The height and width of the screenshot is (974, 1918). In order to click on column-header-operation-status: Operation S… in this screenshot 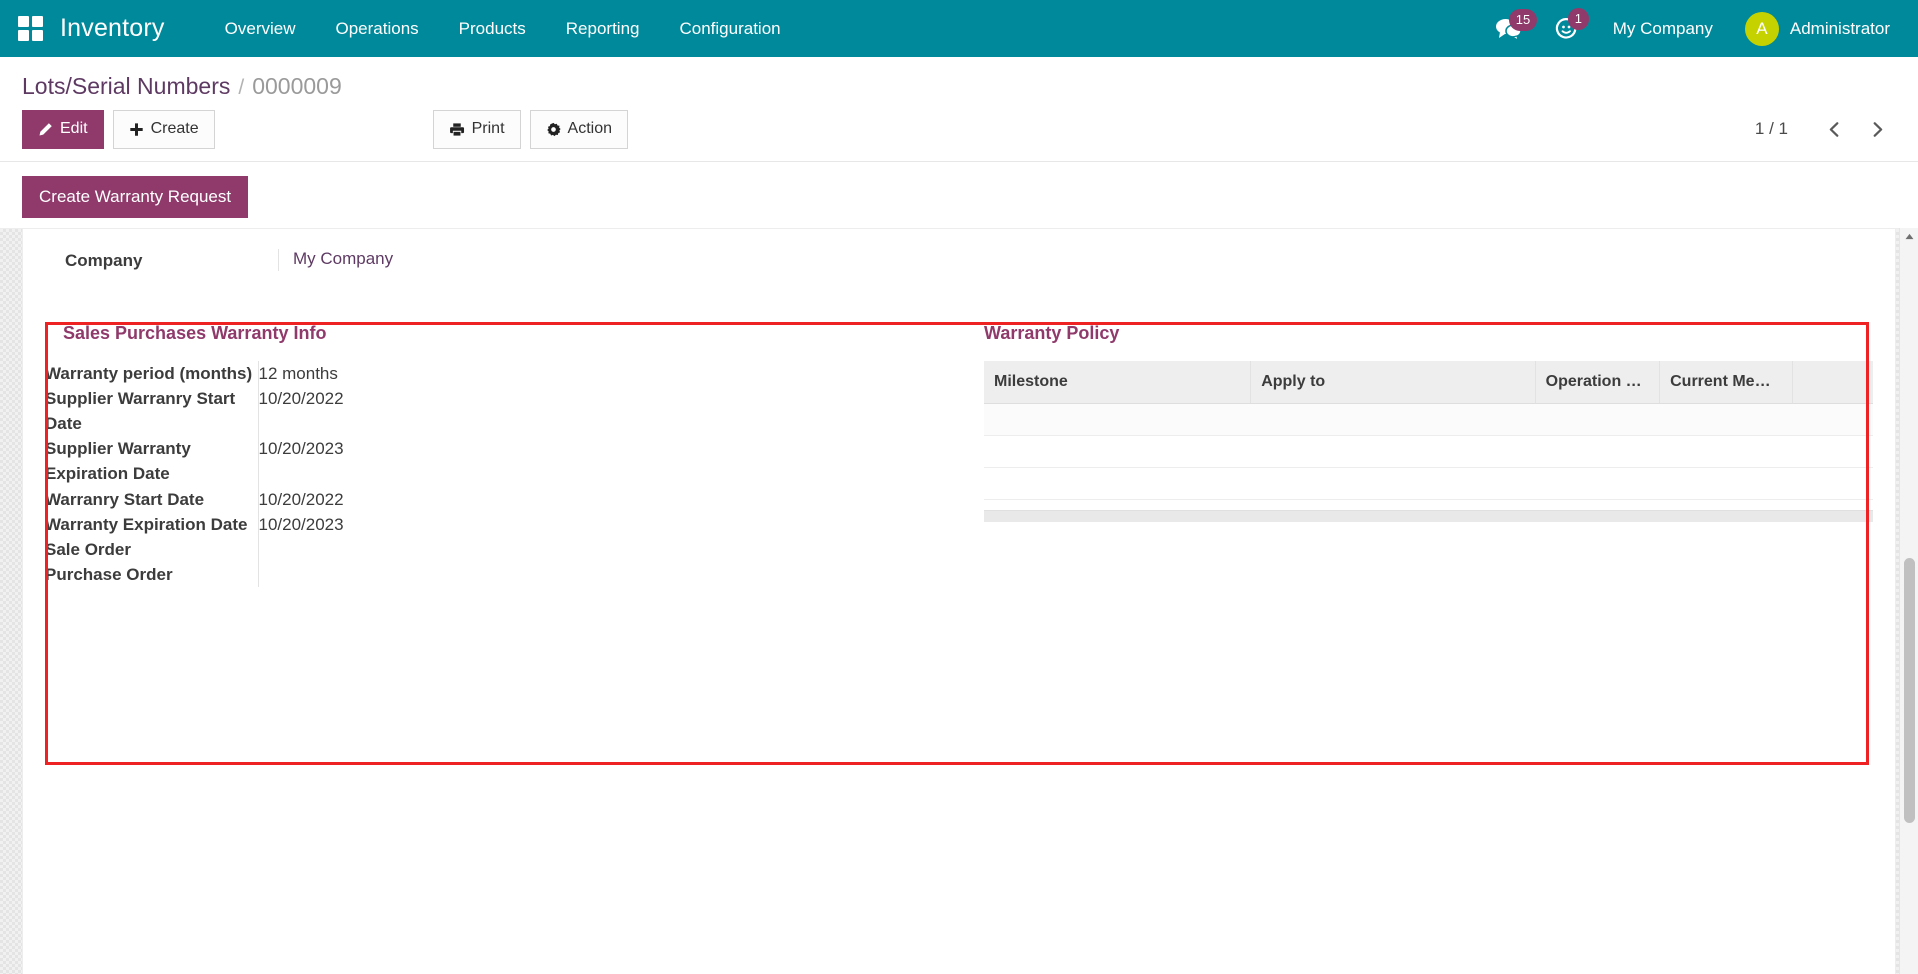, I will do `click(1598, 382)`.